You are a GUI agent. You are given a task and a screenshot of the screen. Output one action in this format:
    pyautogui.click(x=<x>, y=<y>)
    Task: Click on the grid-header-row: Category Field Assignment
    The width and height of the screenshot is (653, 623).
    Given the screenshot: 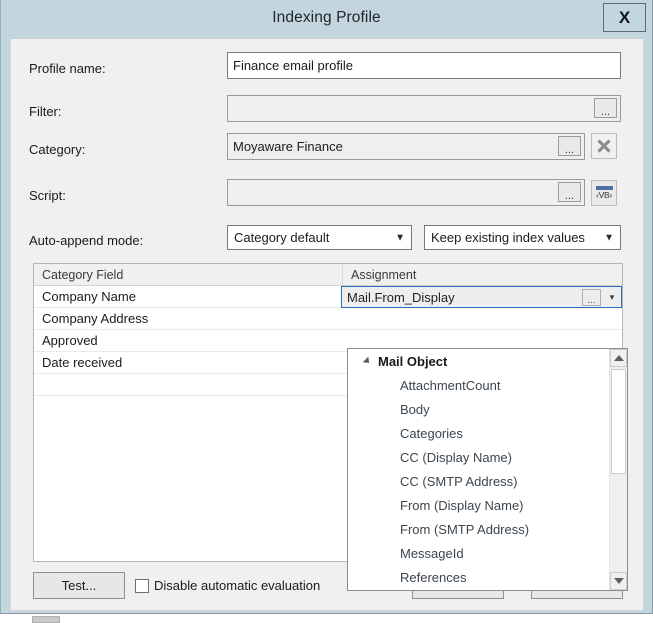 What is the action you would take?
    pyautogui.click(x=328, y=275)
    